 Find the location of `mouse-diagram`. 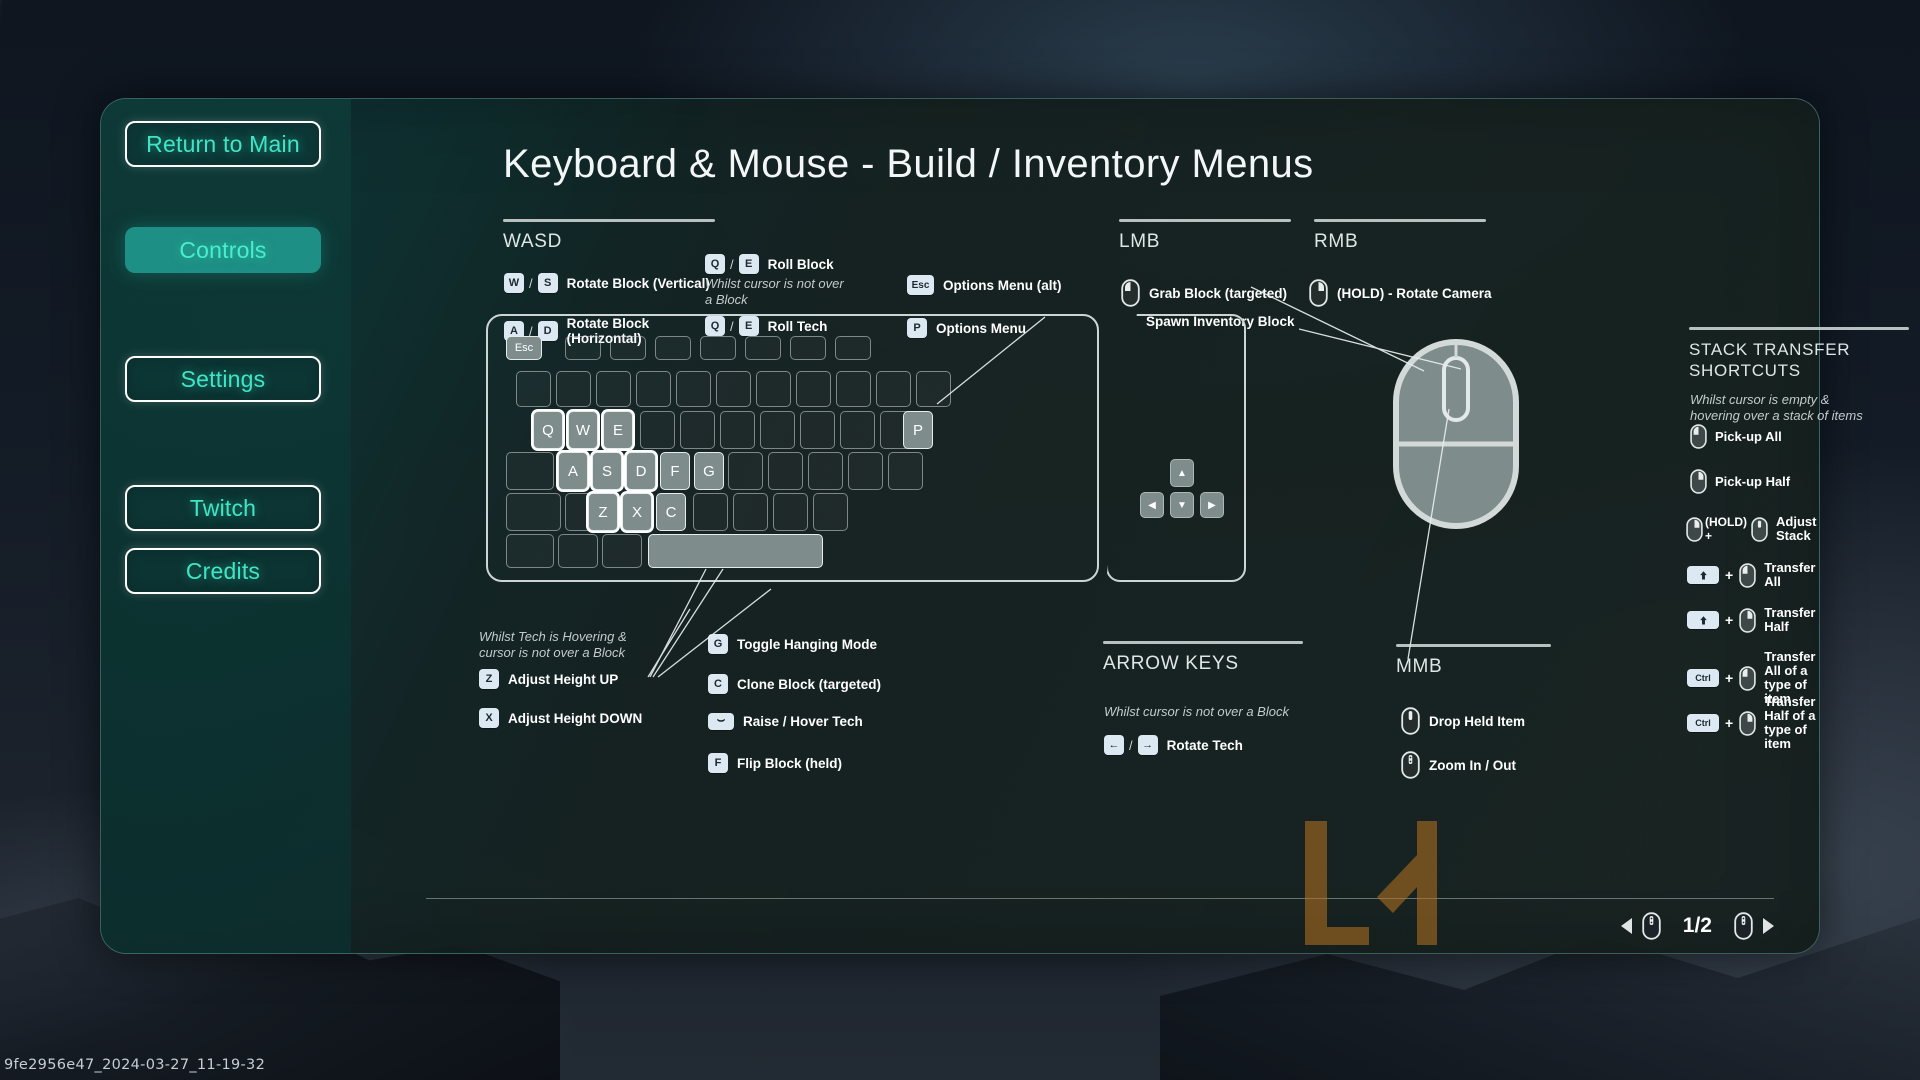

mouse-diagram is located at coordinates (1456, 436).